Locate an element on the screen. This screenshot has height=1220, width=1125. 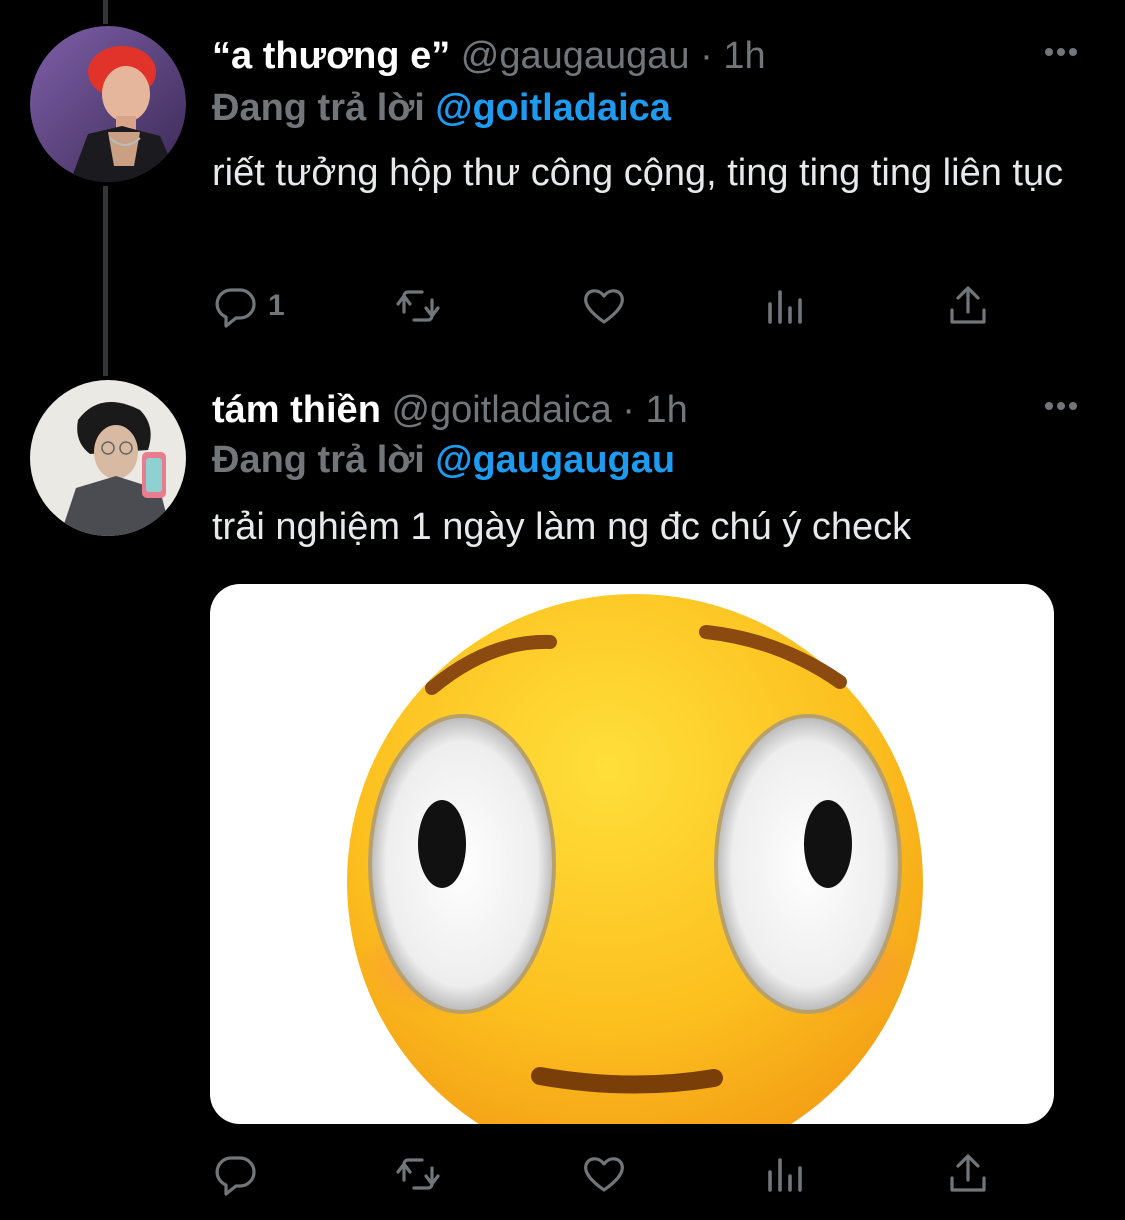
mention-link: @goitladaica is located at coordinates (553, 108).